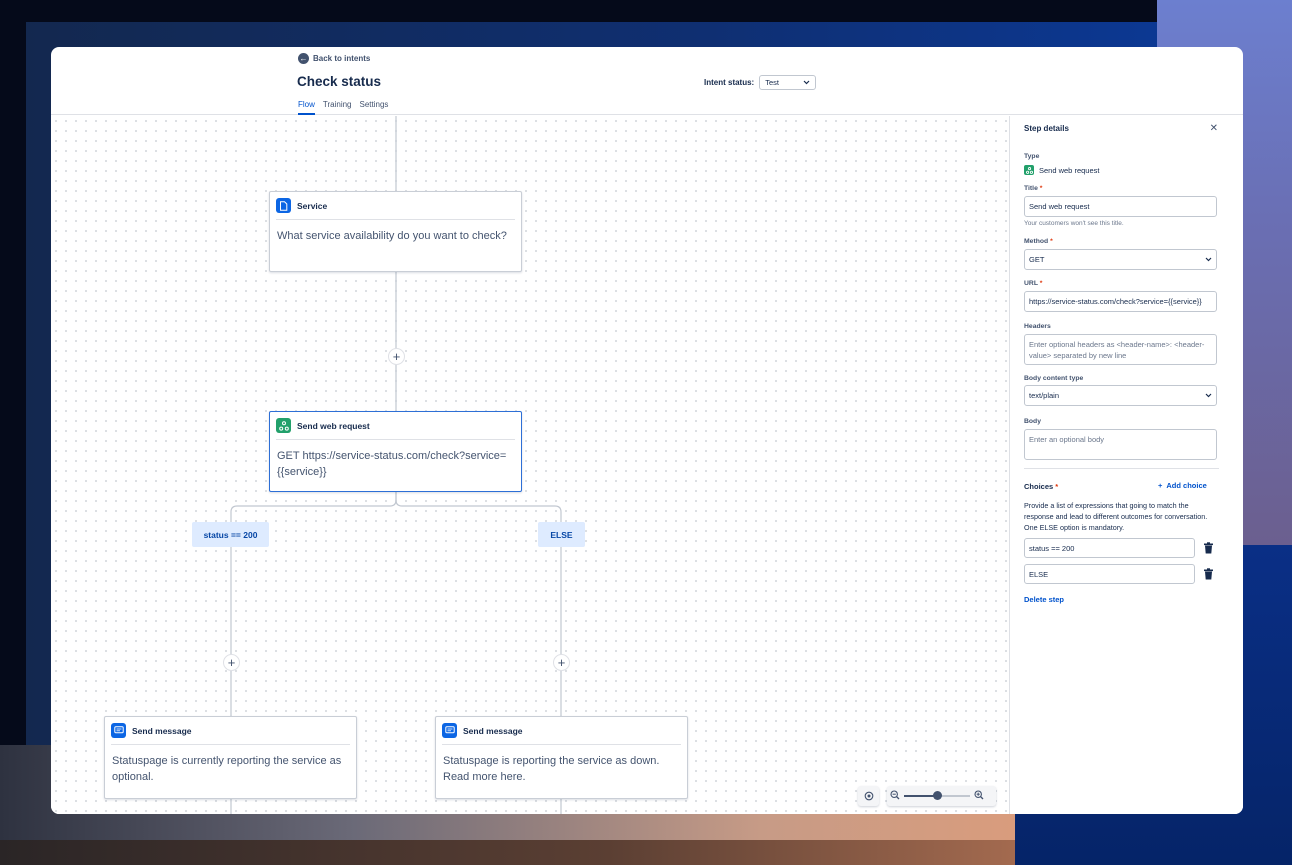 This screenshot has height=865, width=1292. What do you see at coordinates (1054, 378) in the screenshot?
I see `body-type-label: Body content type` at bounding box center [1054, 378].